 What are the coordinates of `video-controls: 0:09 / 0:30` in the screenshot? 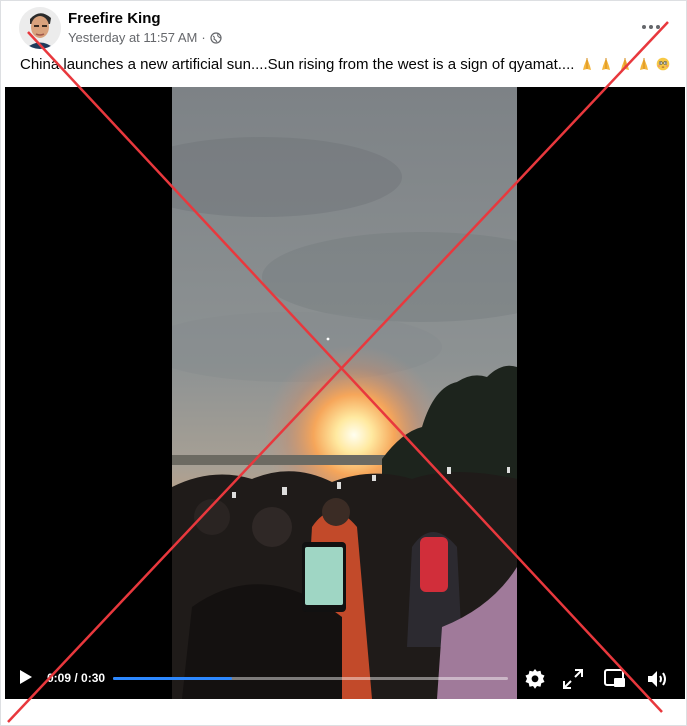 It's located at (345, 679).